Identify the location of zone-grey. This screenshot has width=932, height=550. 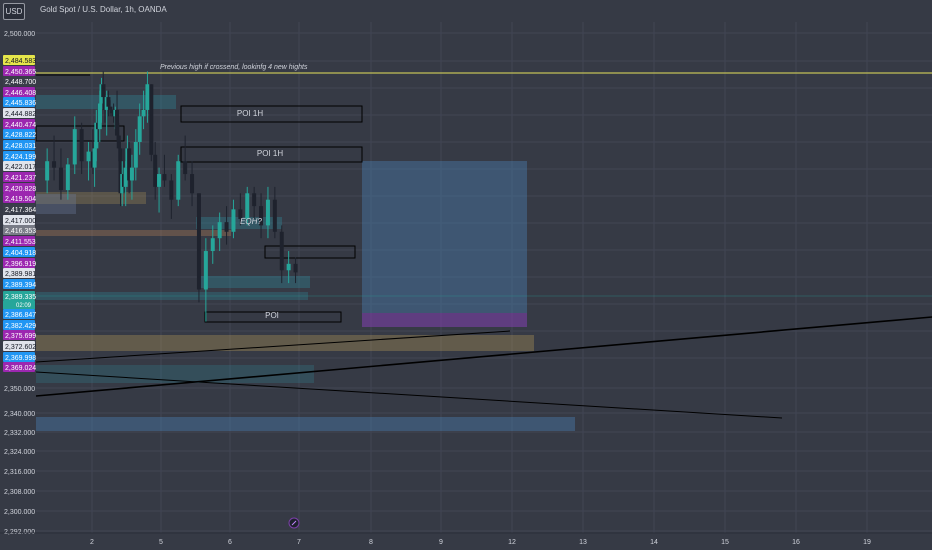
(56, 204).